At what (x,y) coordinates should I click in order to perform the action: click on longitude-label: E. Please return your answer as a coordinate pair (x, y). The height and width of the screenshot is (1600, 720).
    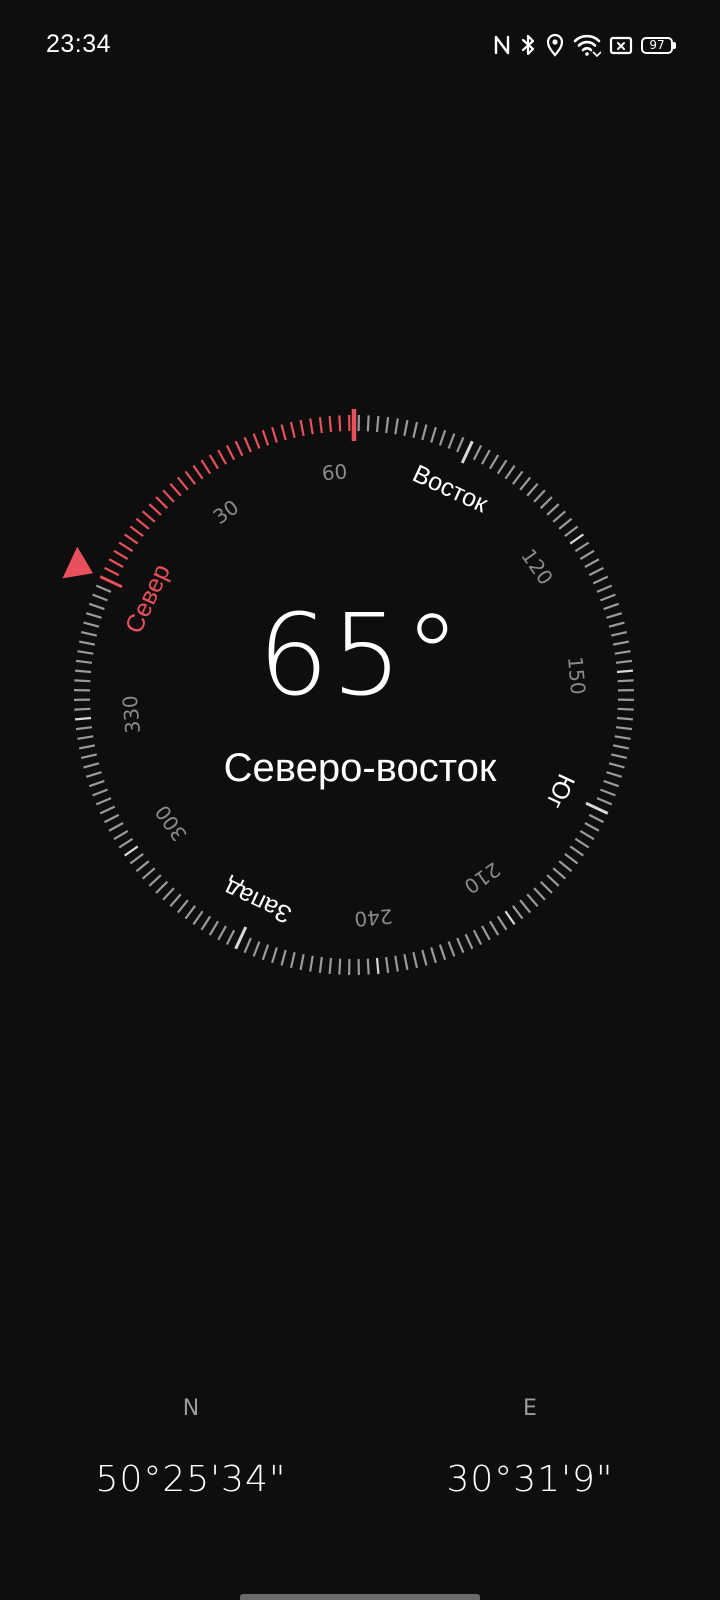
    Looking at the image, I should click on (530, 1408).